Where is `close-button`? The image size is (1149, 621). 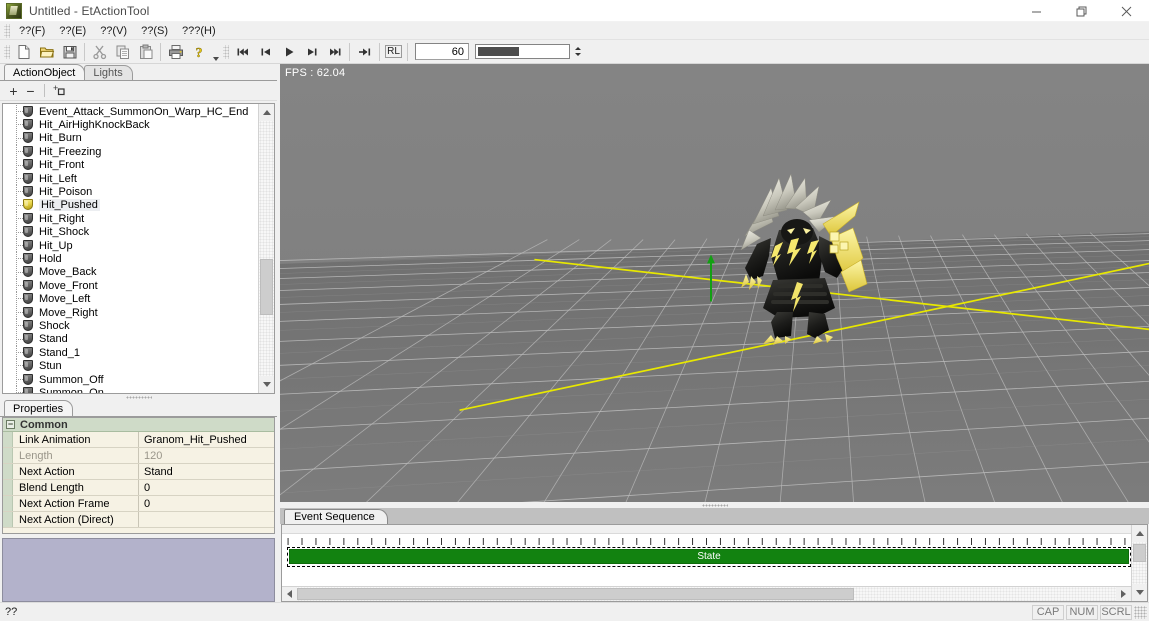
close-button is located at coordinates (1126, 11).